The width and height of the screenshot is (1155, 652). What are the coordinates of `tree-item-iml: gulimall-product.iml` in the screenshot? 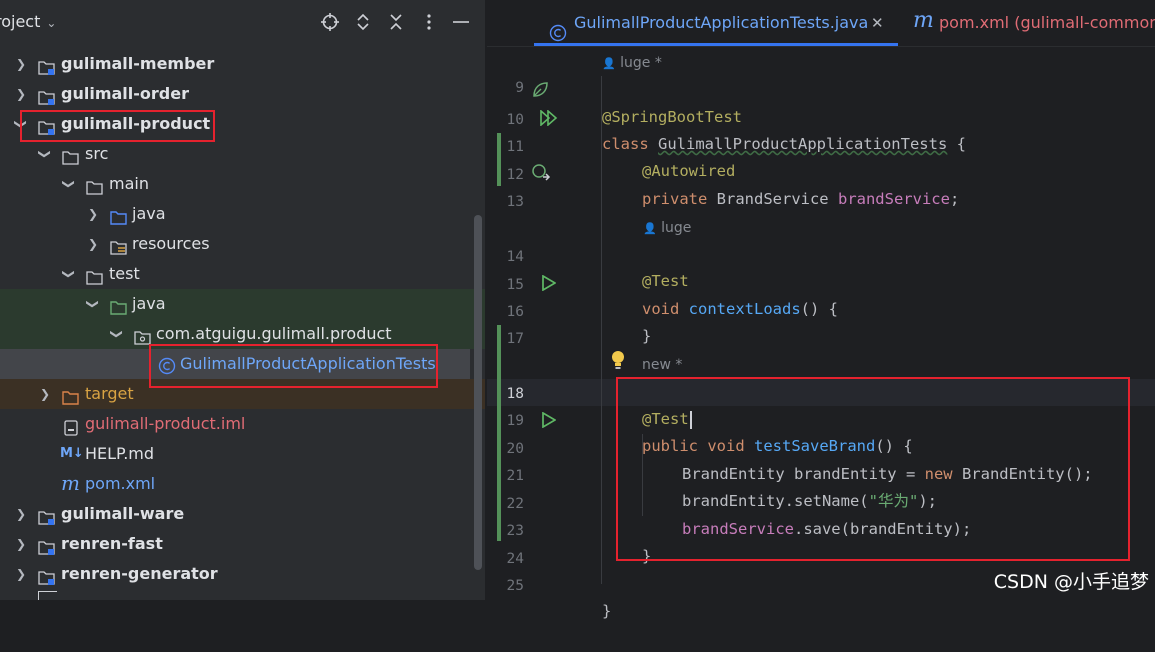 It's located at (242, 424).